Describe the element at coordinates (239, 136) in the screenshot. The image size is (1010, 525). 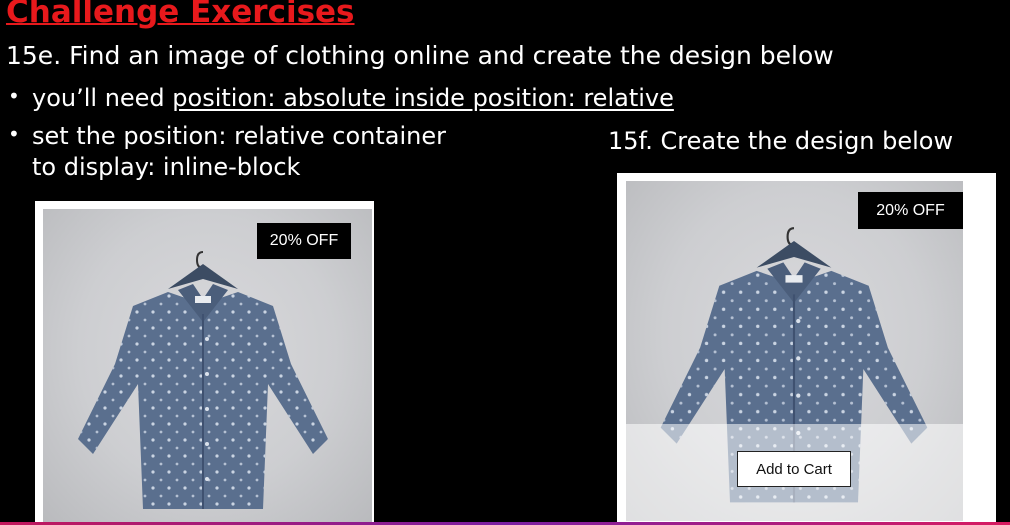
I see `bullet-2-line-1: set the position: relative container` at that location.